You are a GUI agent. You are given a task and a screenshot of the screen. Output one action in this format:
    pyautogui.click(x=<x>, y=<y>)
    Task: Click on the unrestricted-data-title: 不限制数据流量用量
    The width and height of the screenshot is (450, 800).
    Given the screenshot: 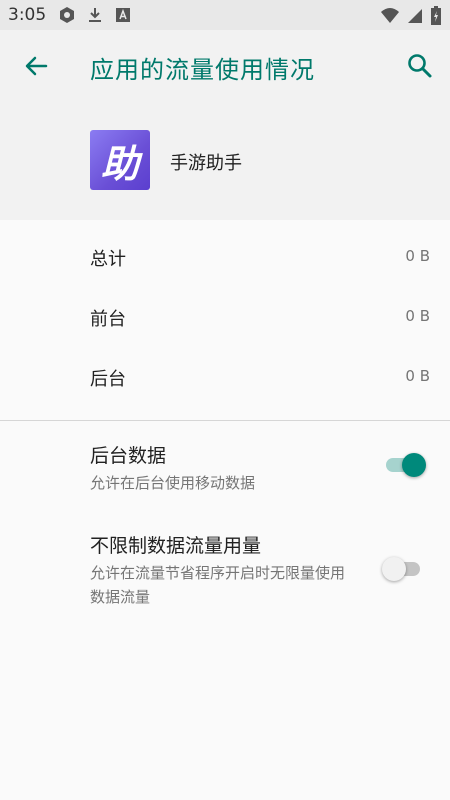 What is the action you would take?
    pyautogui.click(x=176, y=546)
    